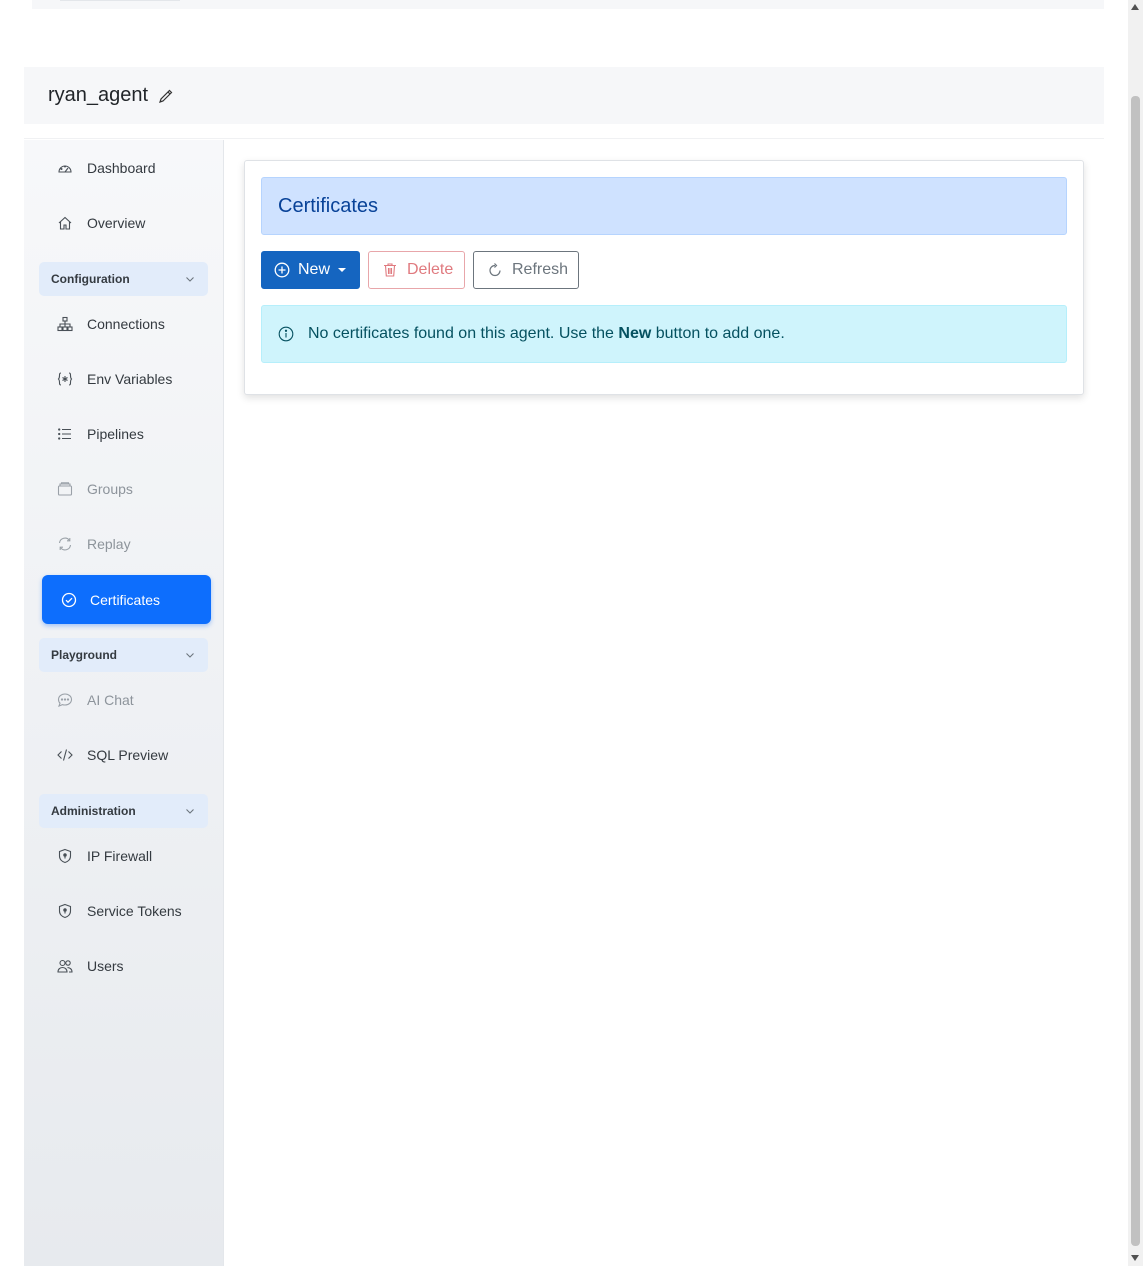 The width and height of the screenshot is (1143, 1266). I want to click on repeat-icon, so click(65, 544).